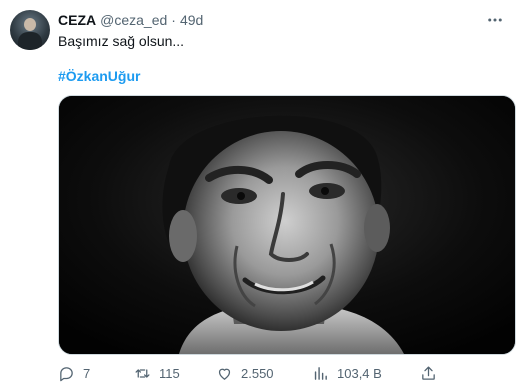  What do you see at coordinates (320, 373) in the screenshot?
I see `views-icon` at bounding box center [320, 373].